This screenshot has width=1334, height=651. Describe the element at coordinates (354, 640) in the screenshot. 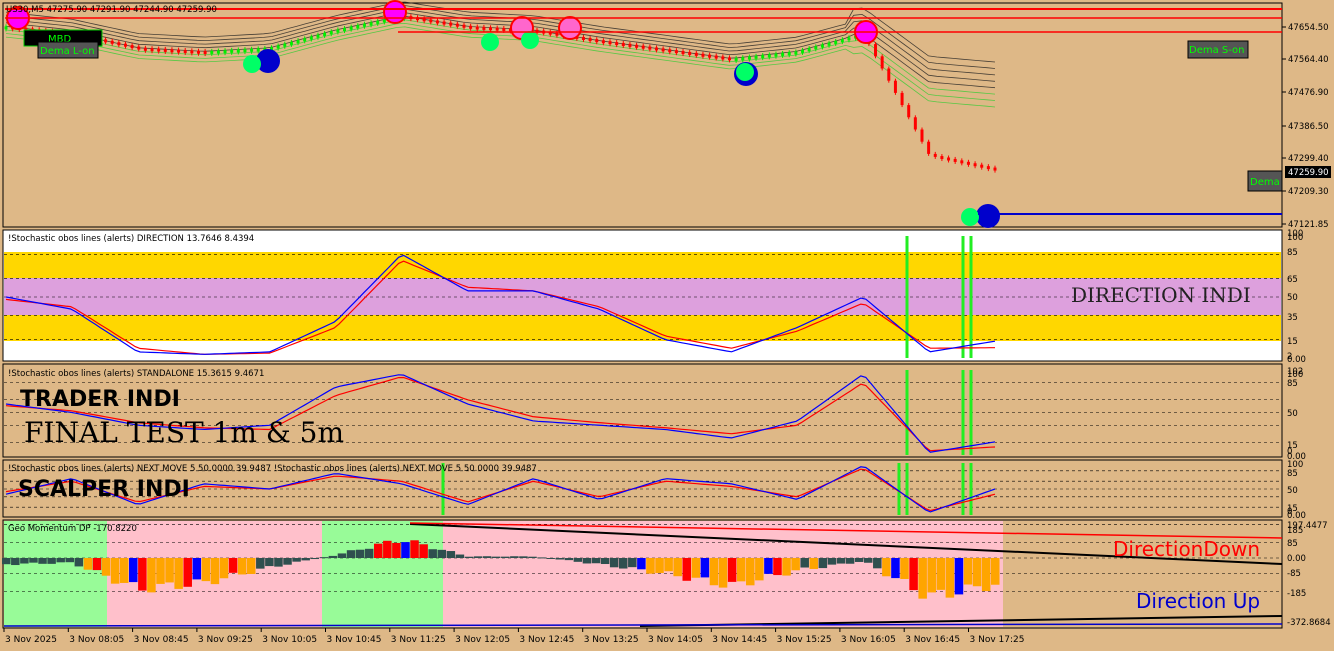

I see `time-label: 3 Nov 10:45` at that location.